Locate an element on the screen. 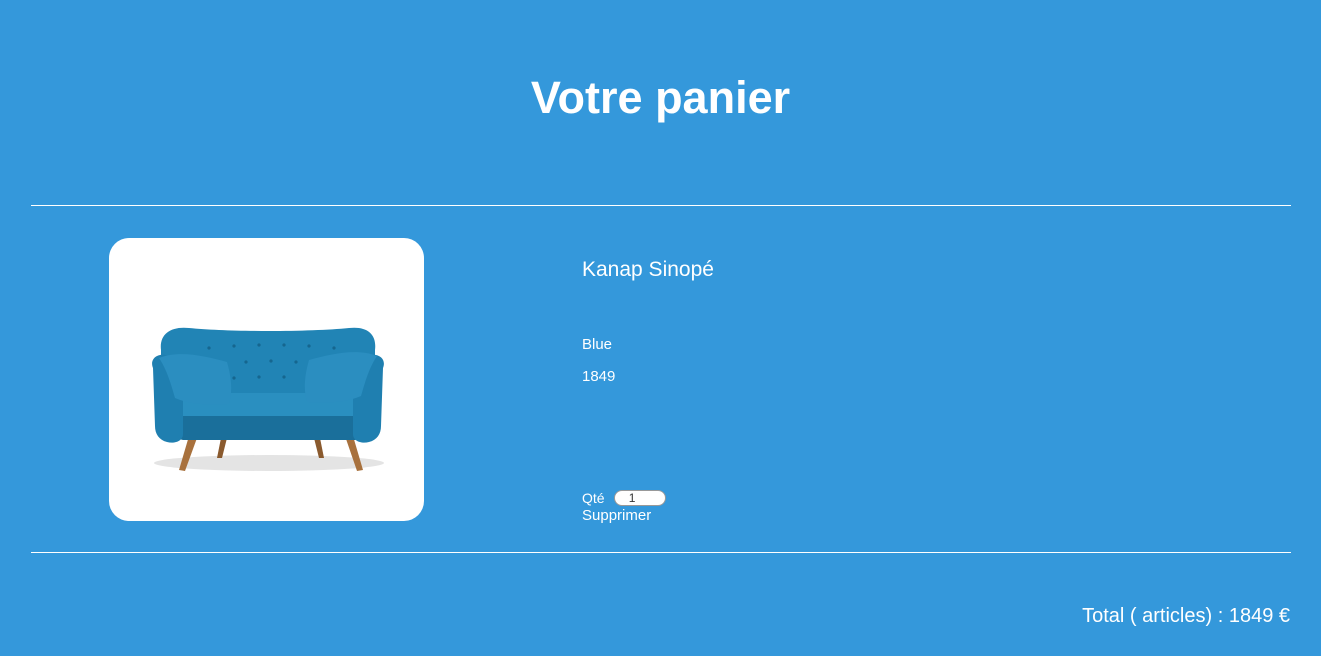 This screenshot has width=1321, height=656. delete-item-link: Supprimer is located at coordinates (616, 516).